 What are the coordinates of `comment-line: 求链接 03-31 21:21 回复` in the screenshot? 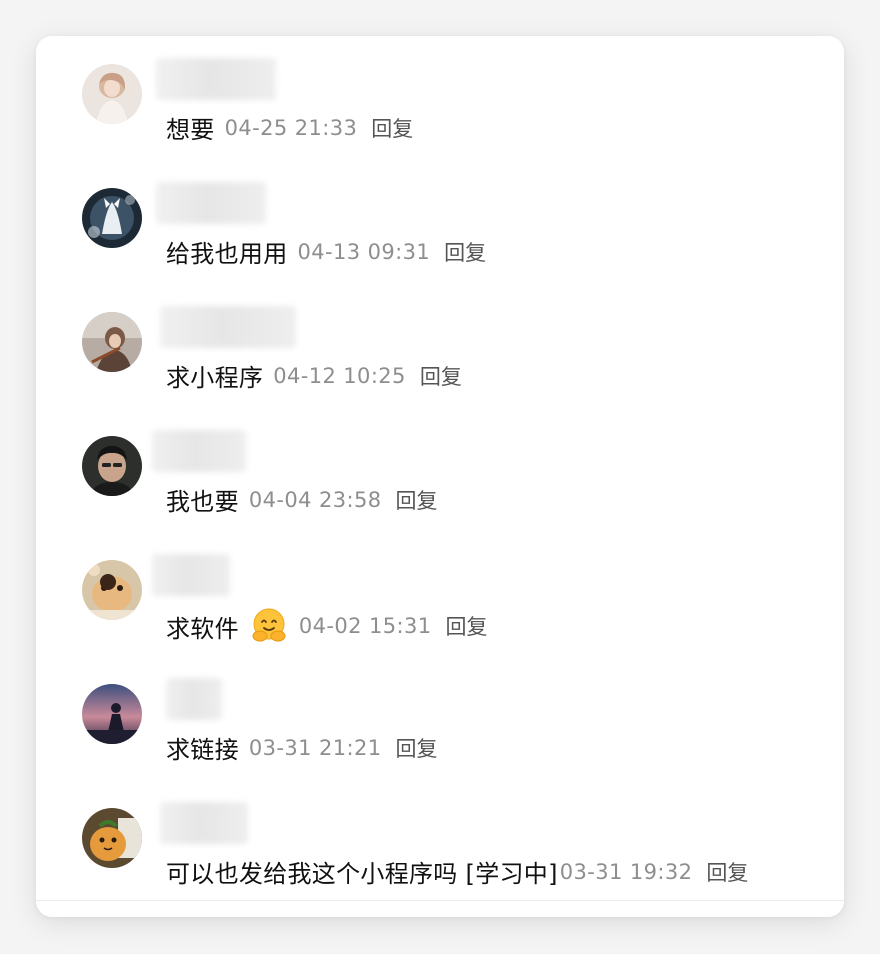 It's located at (302, 747).